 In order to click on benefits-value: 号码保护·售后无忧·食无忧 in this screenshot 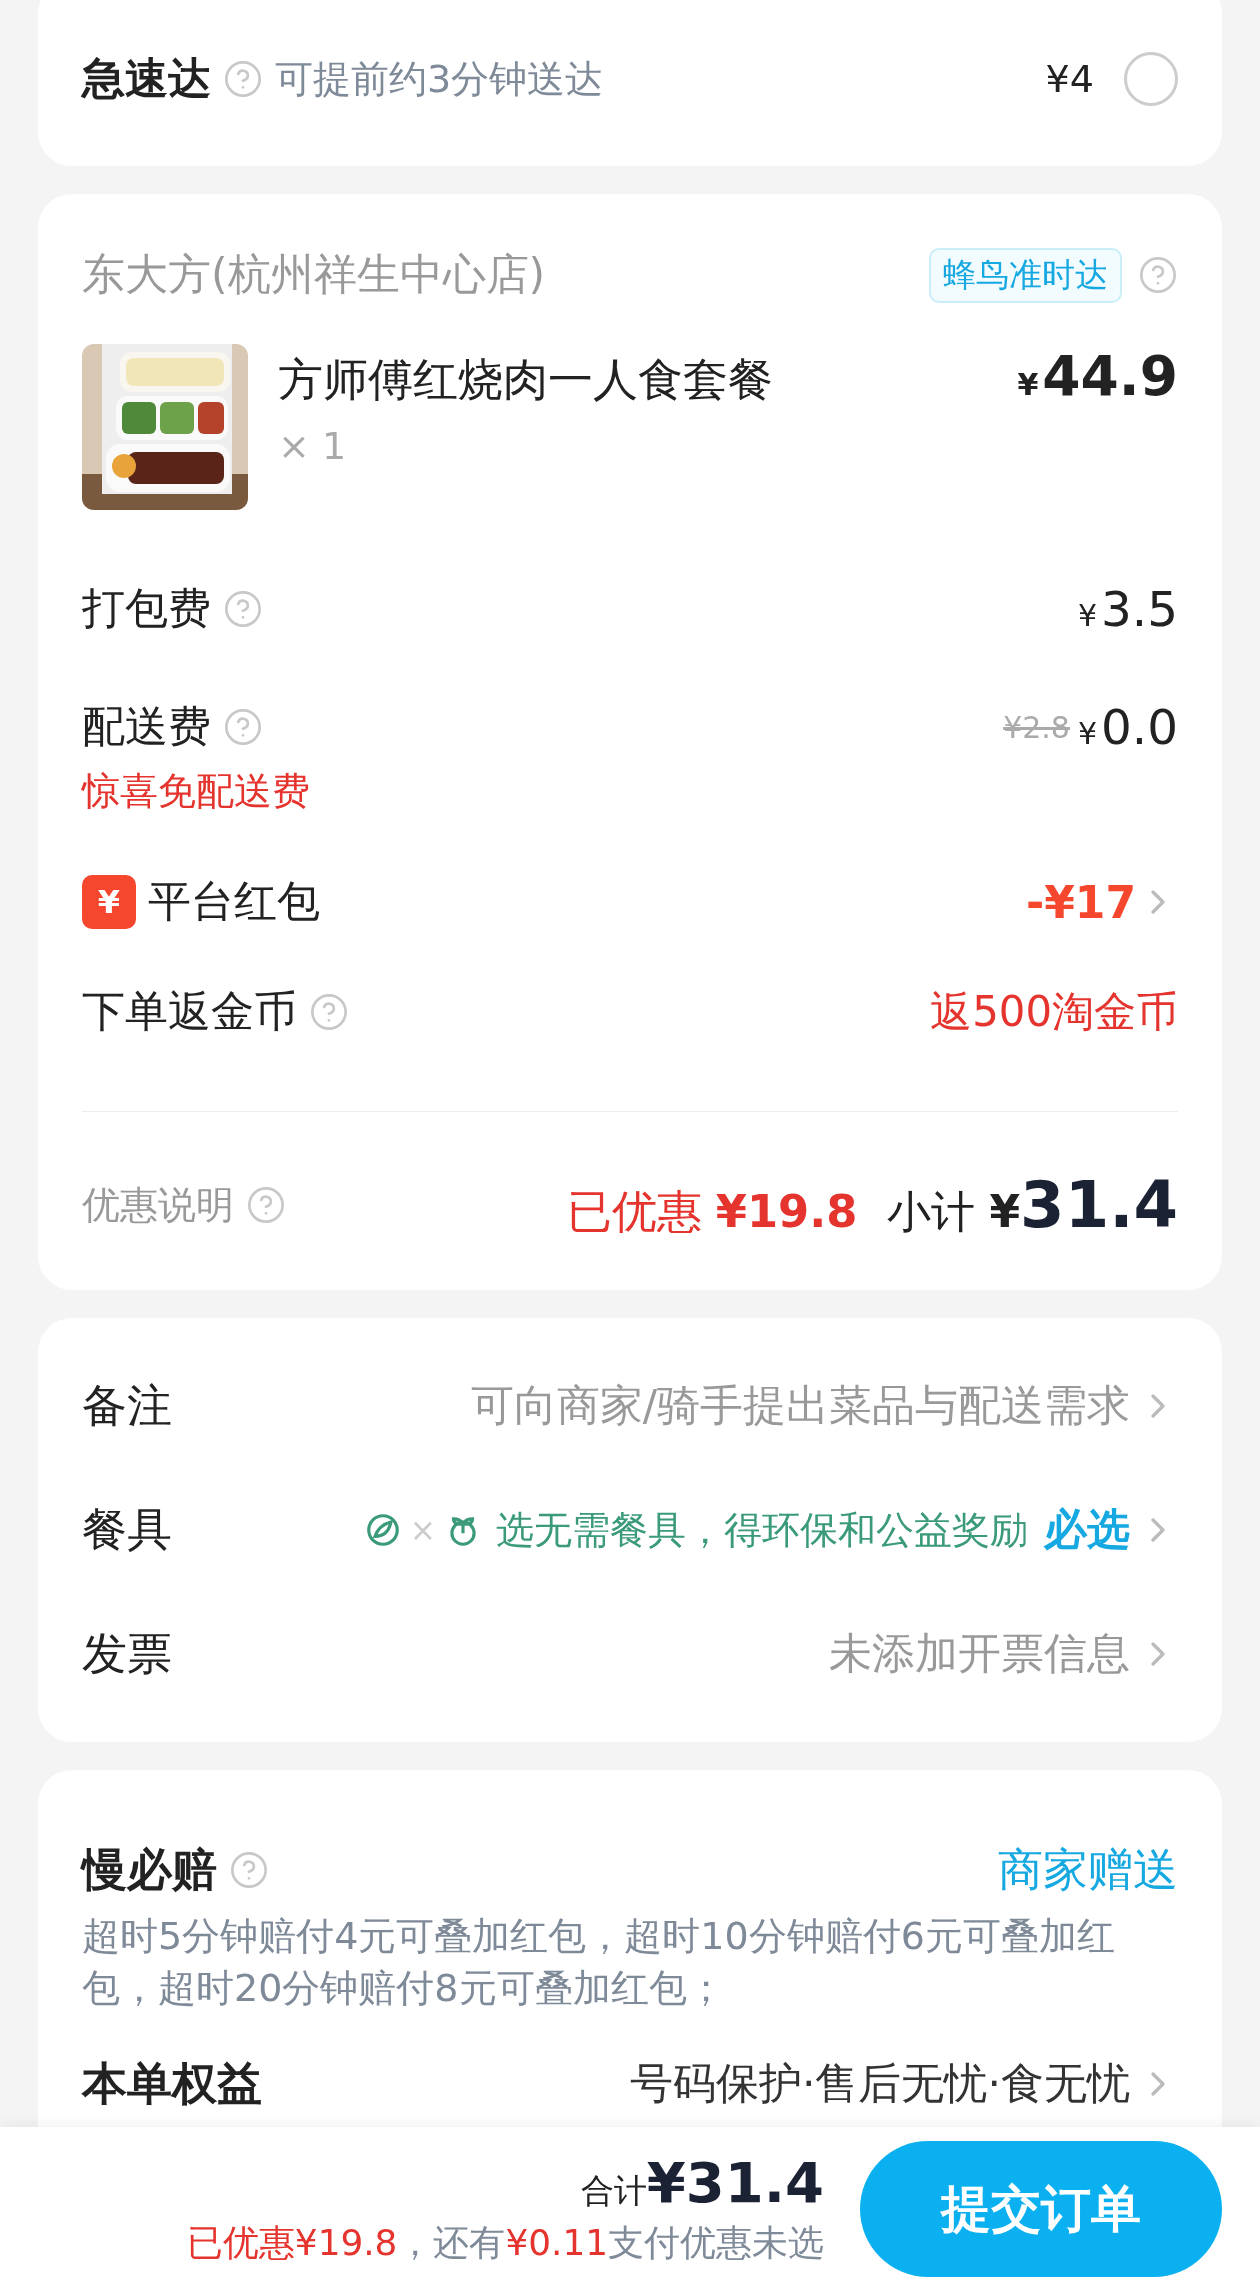, I will do `click(879, 2084)`.